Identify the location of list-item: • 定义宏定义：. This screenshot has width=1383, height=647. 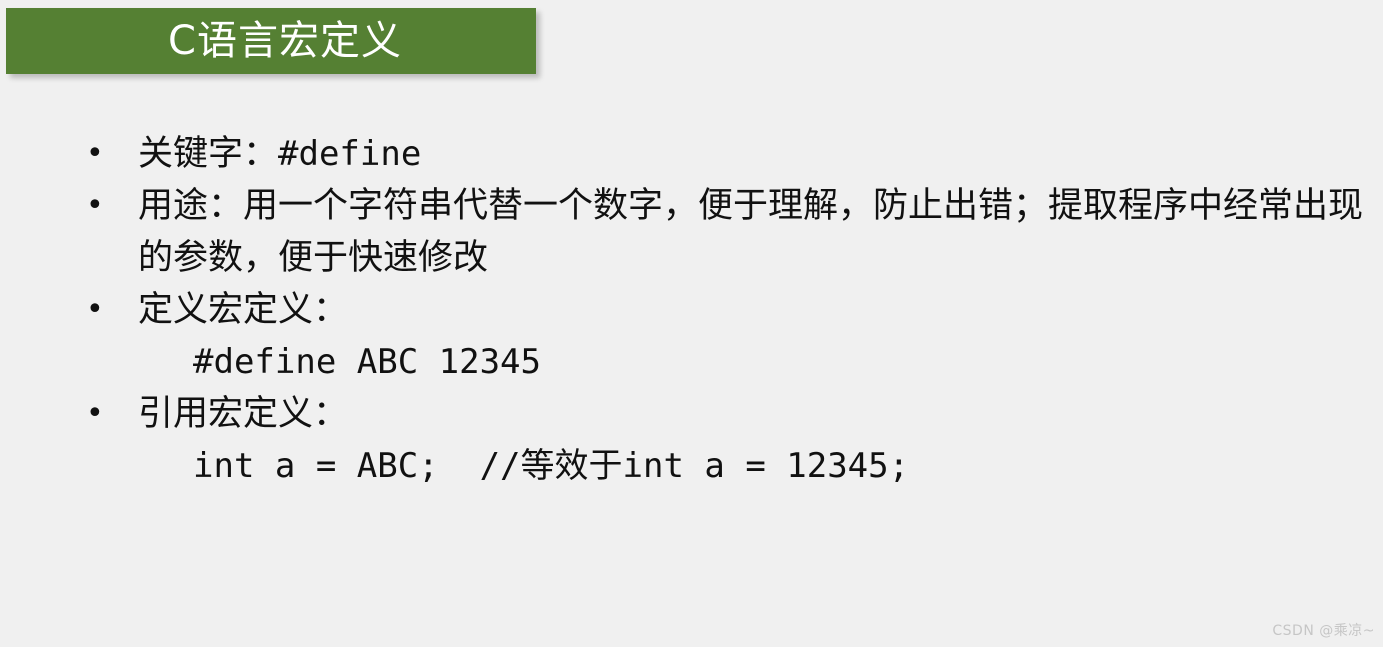
(691, 310).